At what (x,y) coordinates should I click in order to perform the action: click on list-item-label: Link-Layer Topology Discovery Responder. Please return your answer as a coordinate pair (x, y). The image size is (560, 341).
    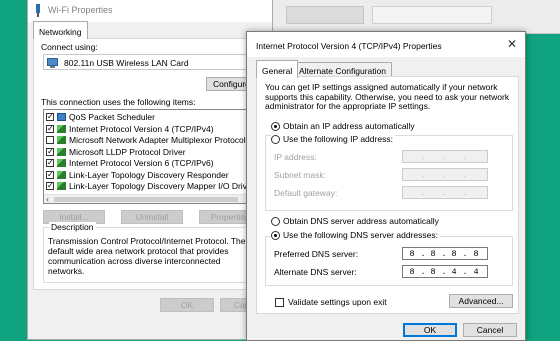
    Looking at the image, I should click on (149, 174).